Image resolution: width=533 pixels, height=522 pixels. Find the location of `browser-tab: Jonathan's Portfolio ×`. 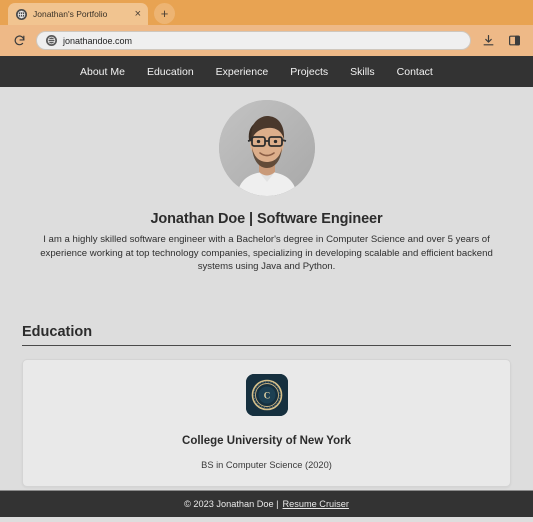

browser-tab: Jonathan's Portfolio × is located at coordinates (78, 14).